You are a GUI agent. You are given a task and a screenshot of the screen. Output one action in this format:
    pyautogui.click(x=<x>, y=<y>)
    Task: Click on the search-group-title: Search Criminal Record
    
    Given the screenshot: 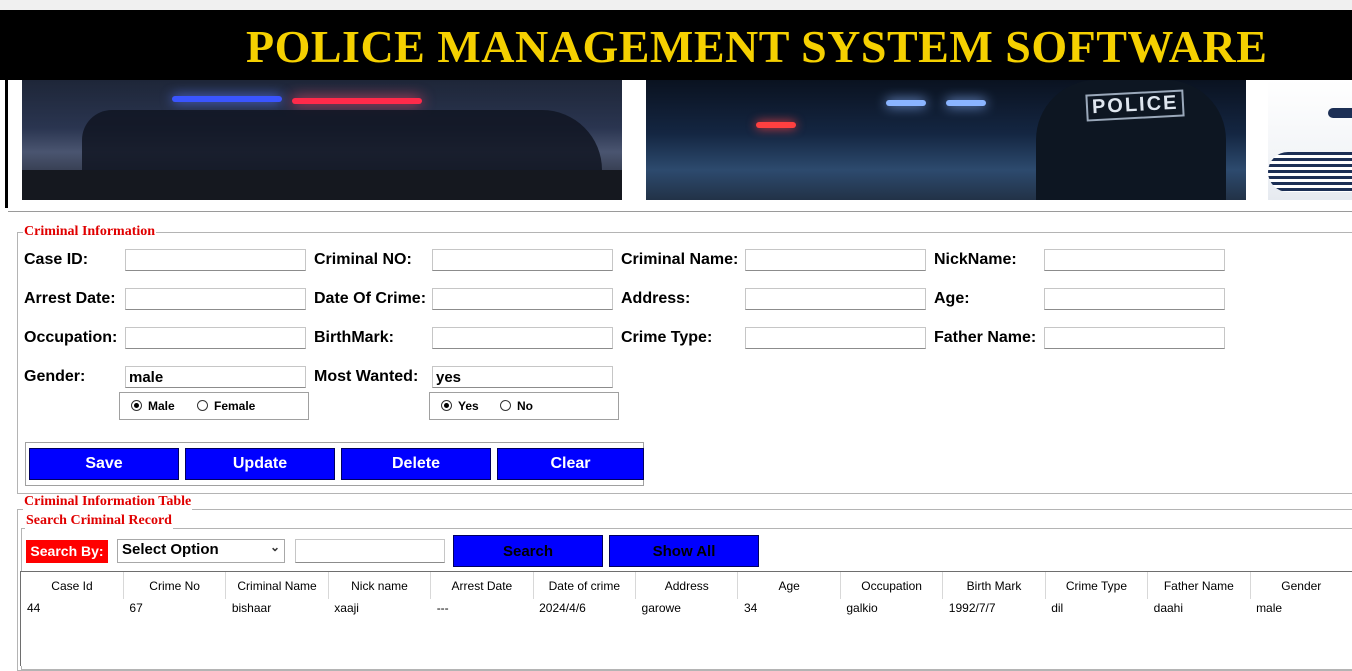 What is the action you would take?
    pyautogui.click(x=99, y=521)
    